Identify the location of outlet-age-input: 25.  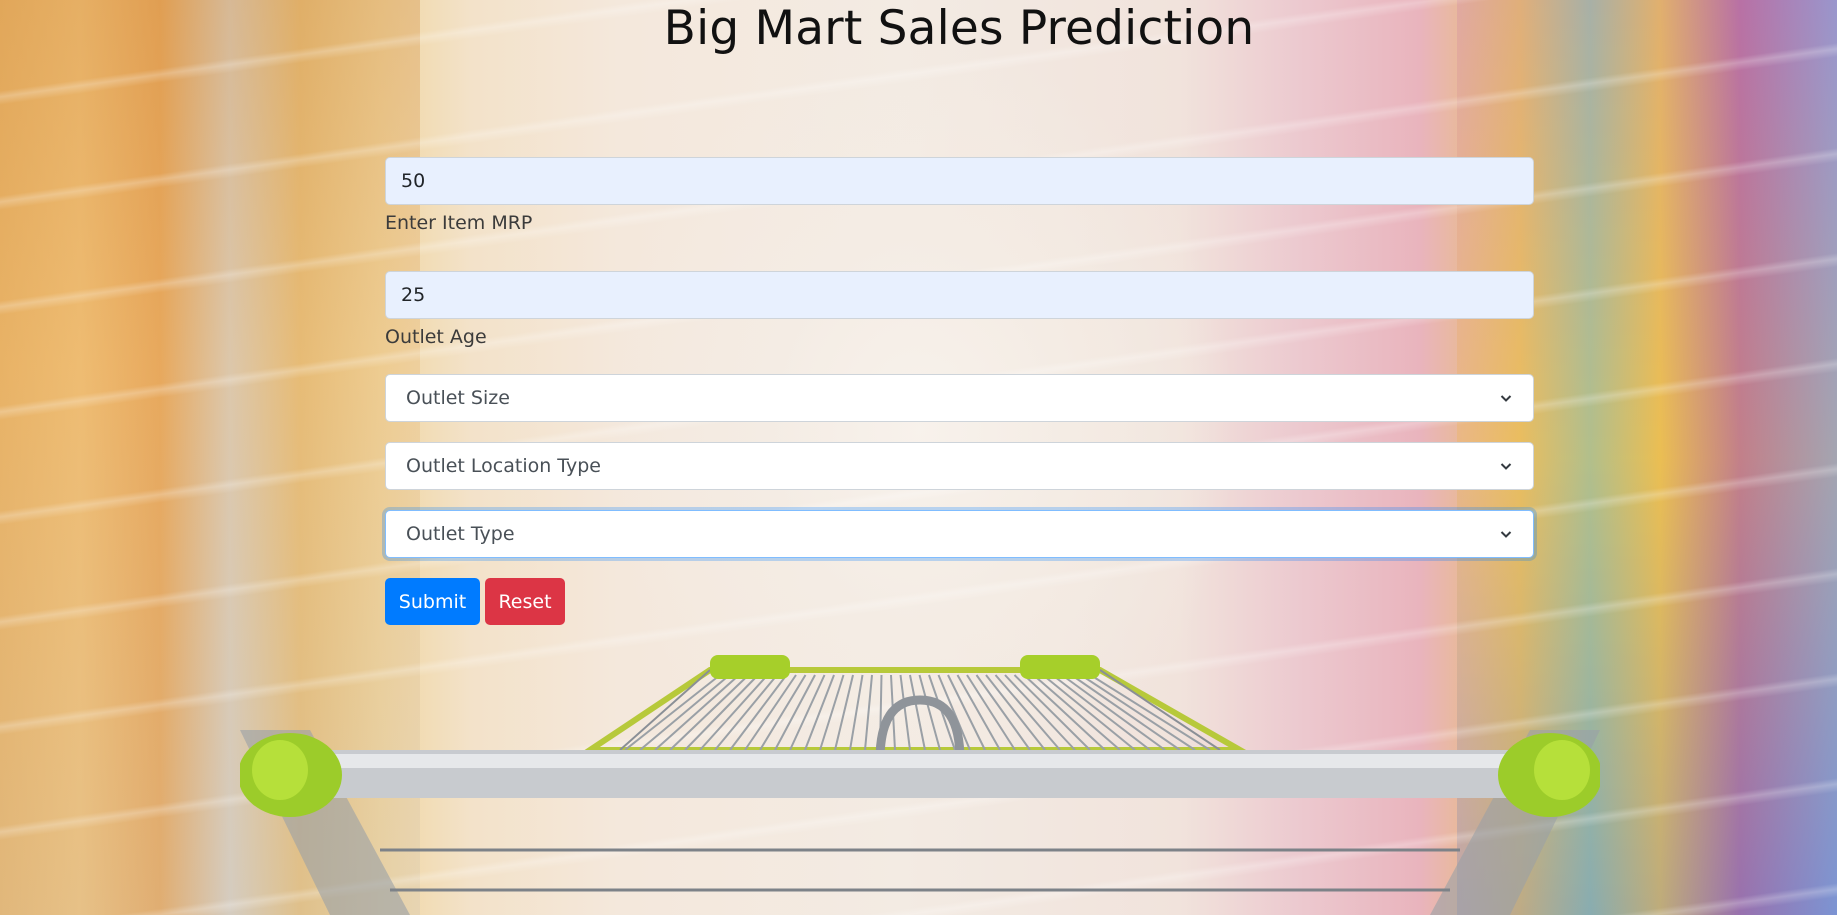
(959, 295).